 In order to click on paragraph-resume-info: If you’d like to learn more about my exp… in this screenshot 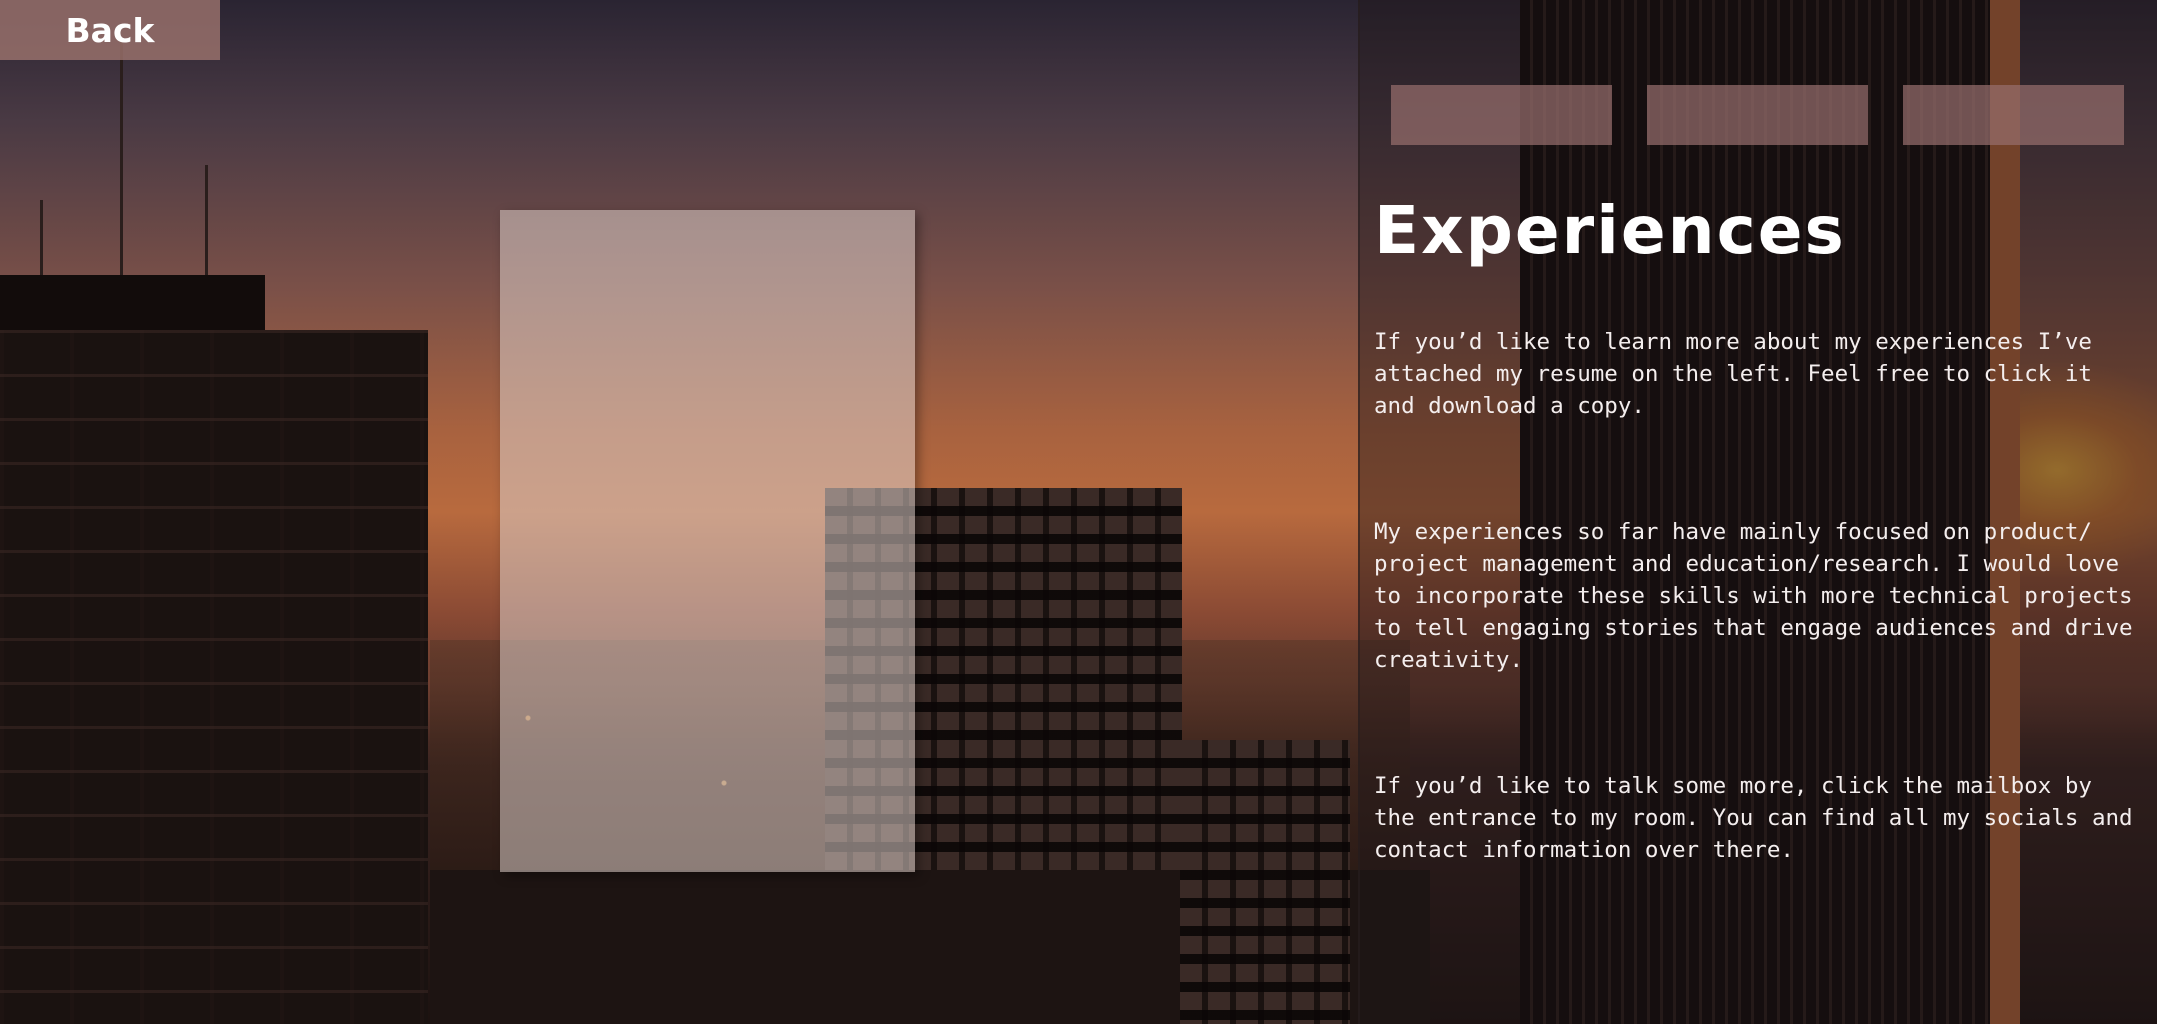, I will do `click(1733, 374)`.